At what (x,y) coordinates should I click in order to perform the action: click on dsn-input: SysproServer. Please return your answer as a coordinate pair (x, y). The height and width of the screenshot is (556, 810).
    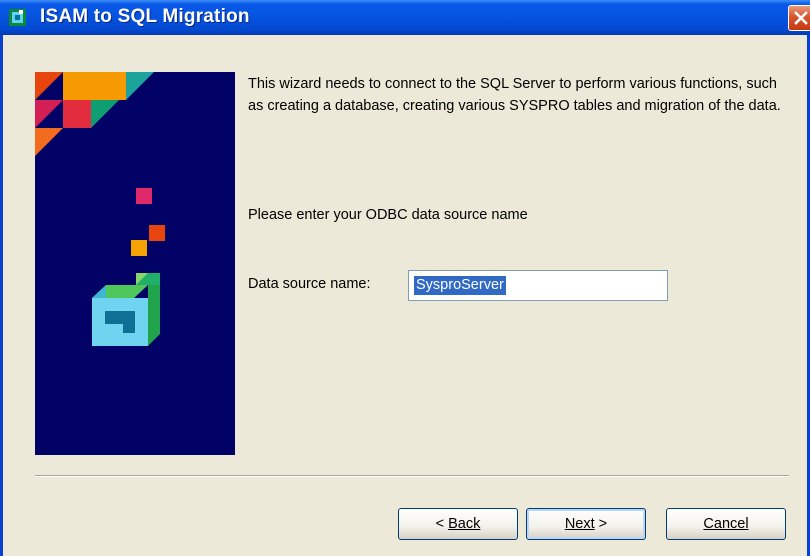
    Looking at the image, I should click on (538, 285).